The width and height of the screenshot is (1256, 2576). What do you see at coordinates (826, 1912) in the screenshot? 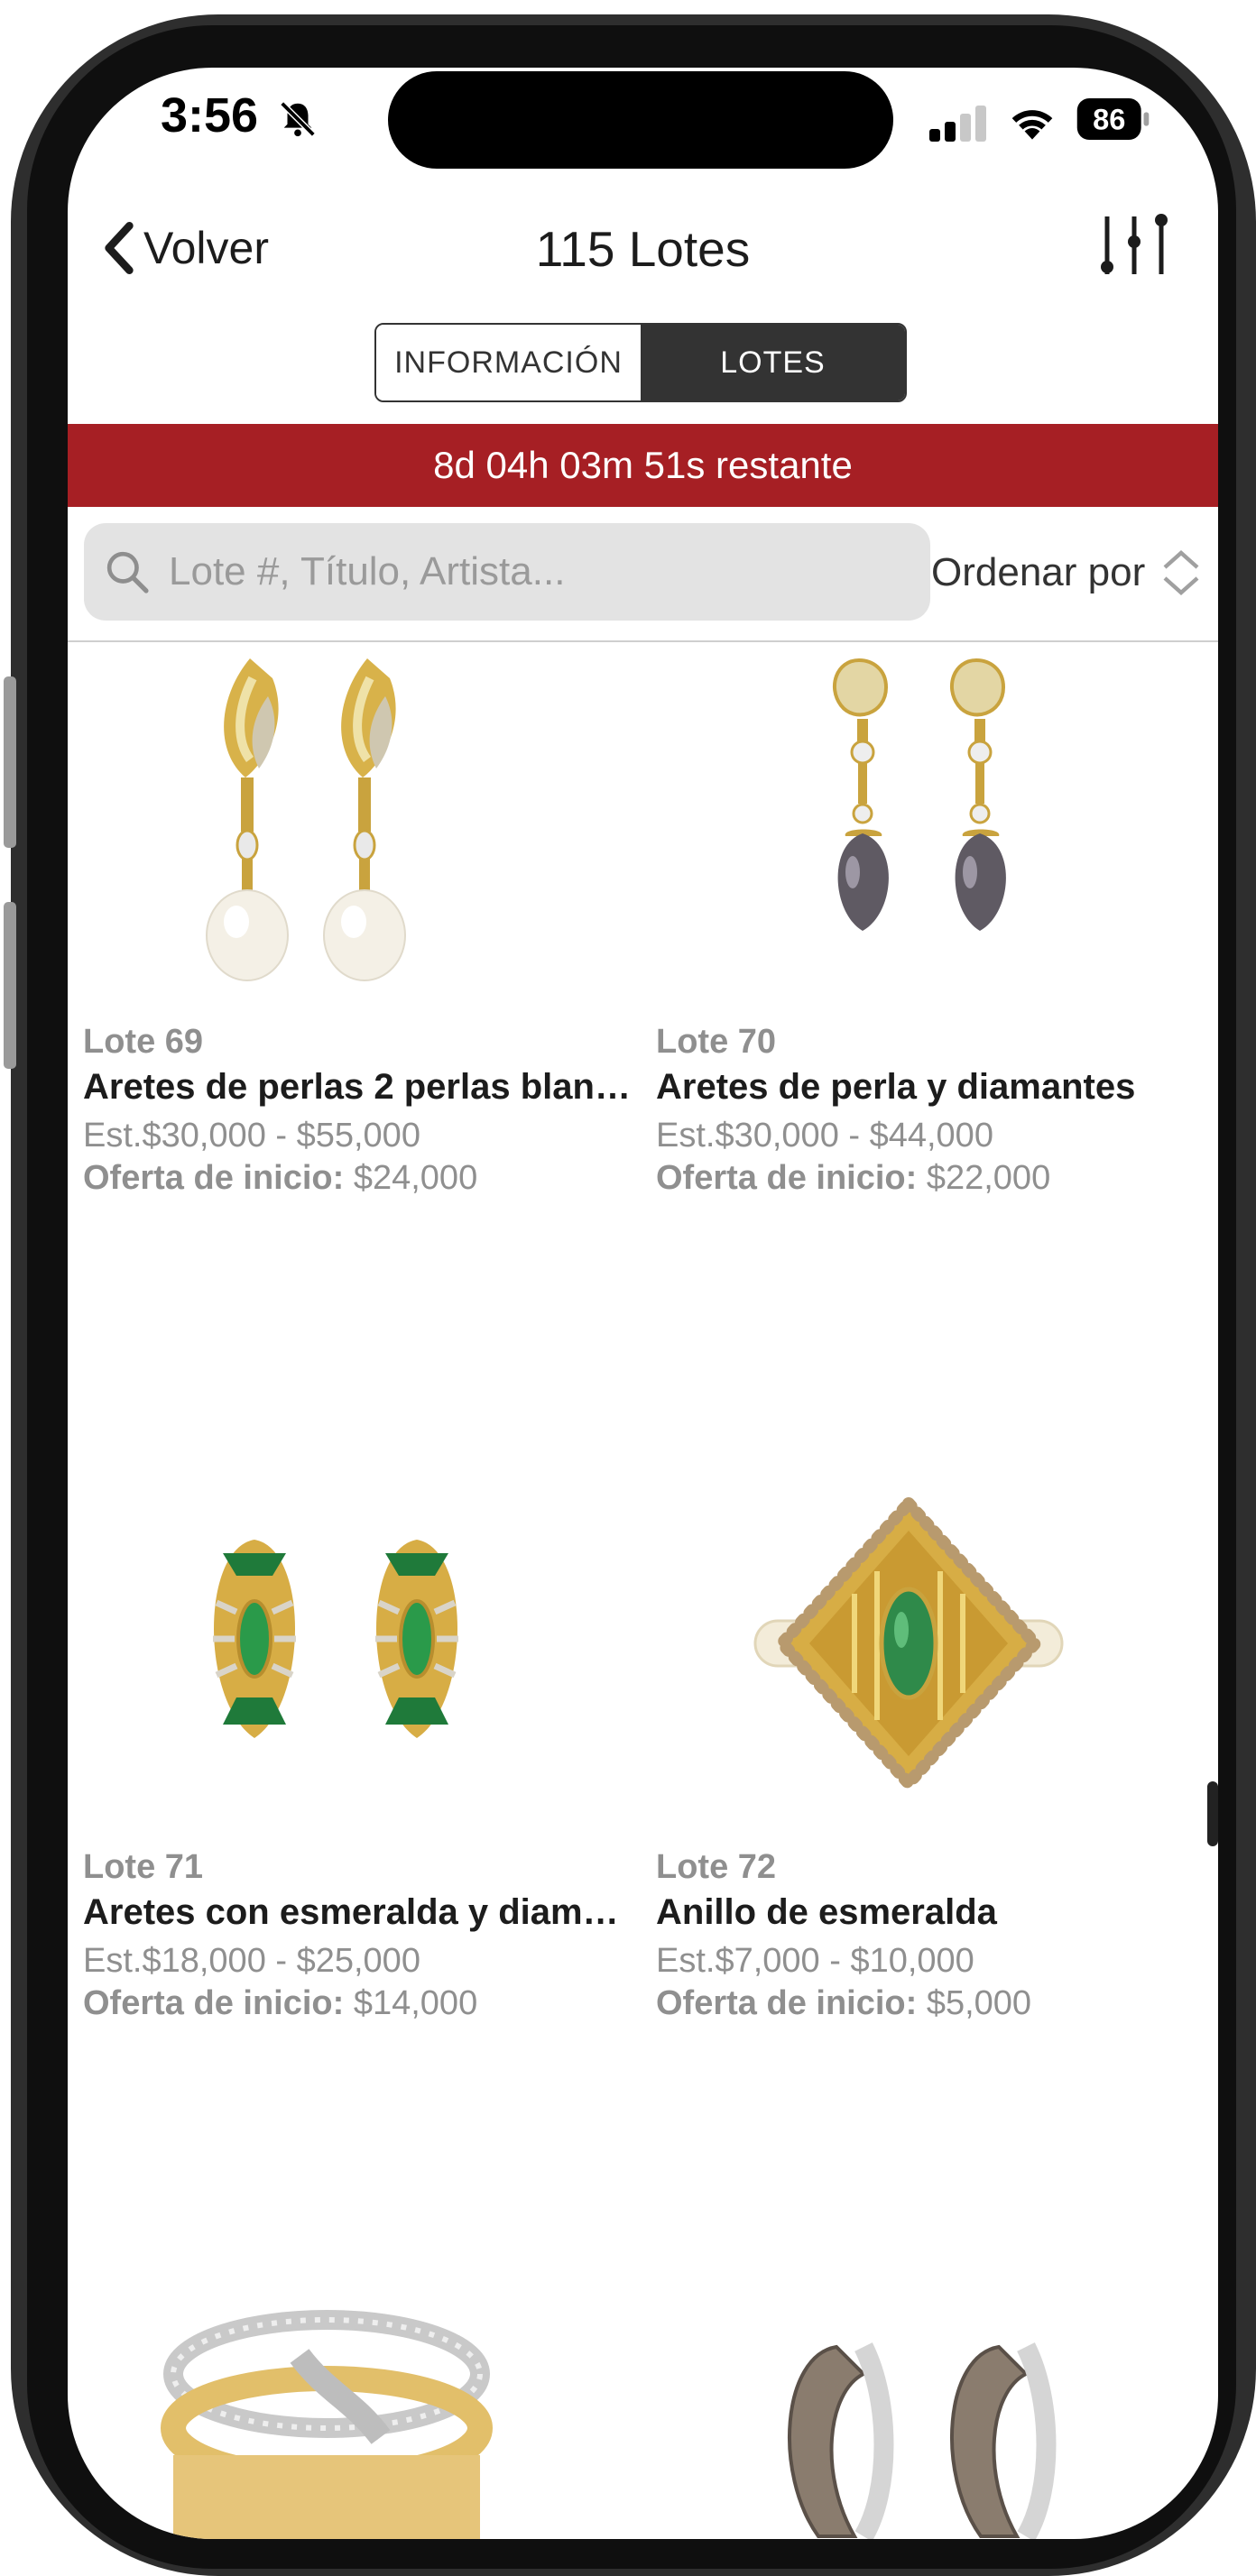
I see `lot-title: Anillo de esmeralda` at bounding box center [826, 1912].